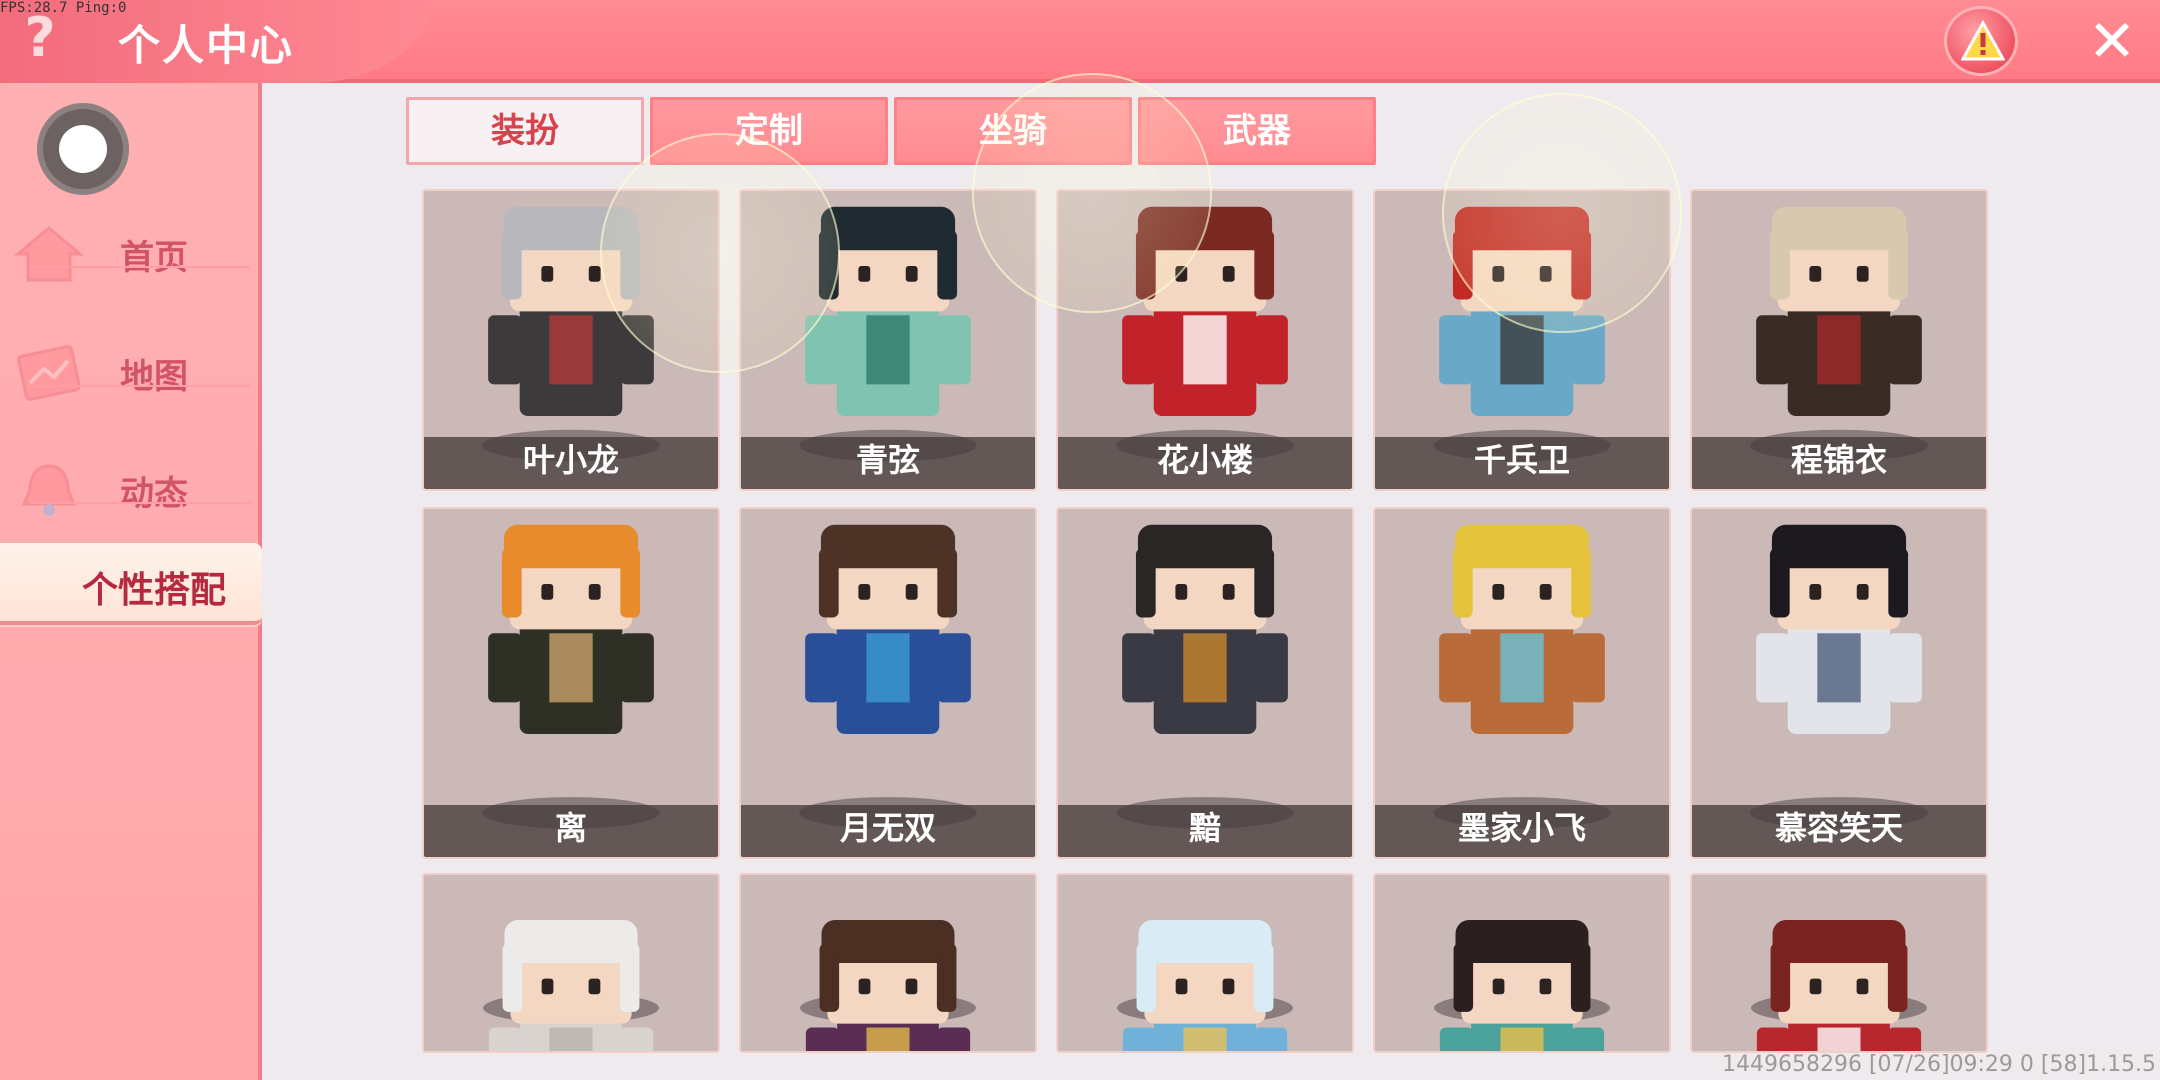 The image size is (2160, 1080). I want to click on sidebar-item-map: 地图, so click(129, 373).